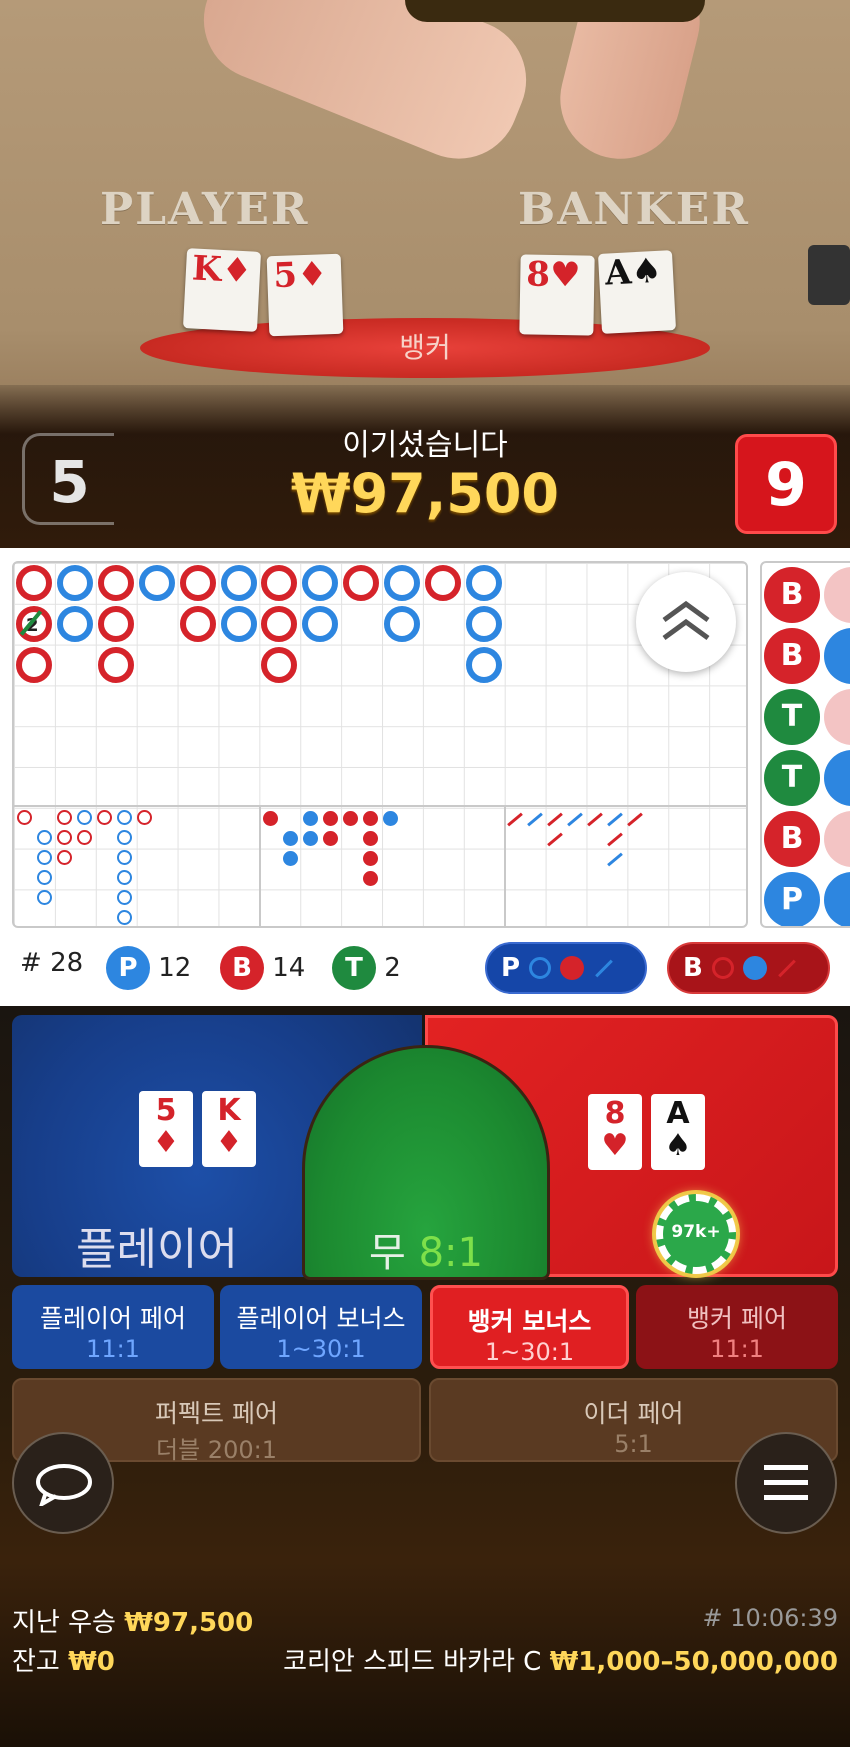  I want to click on bead-road-item: P, so click(792, 899).